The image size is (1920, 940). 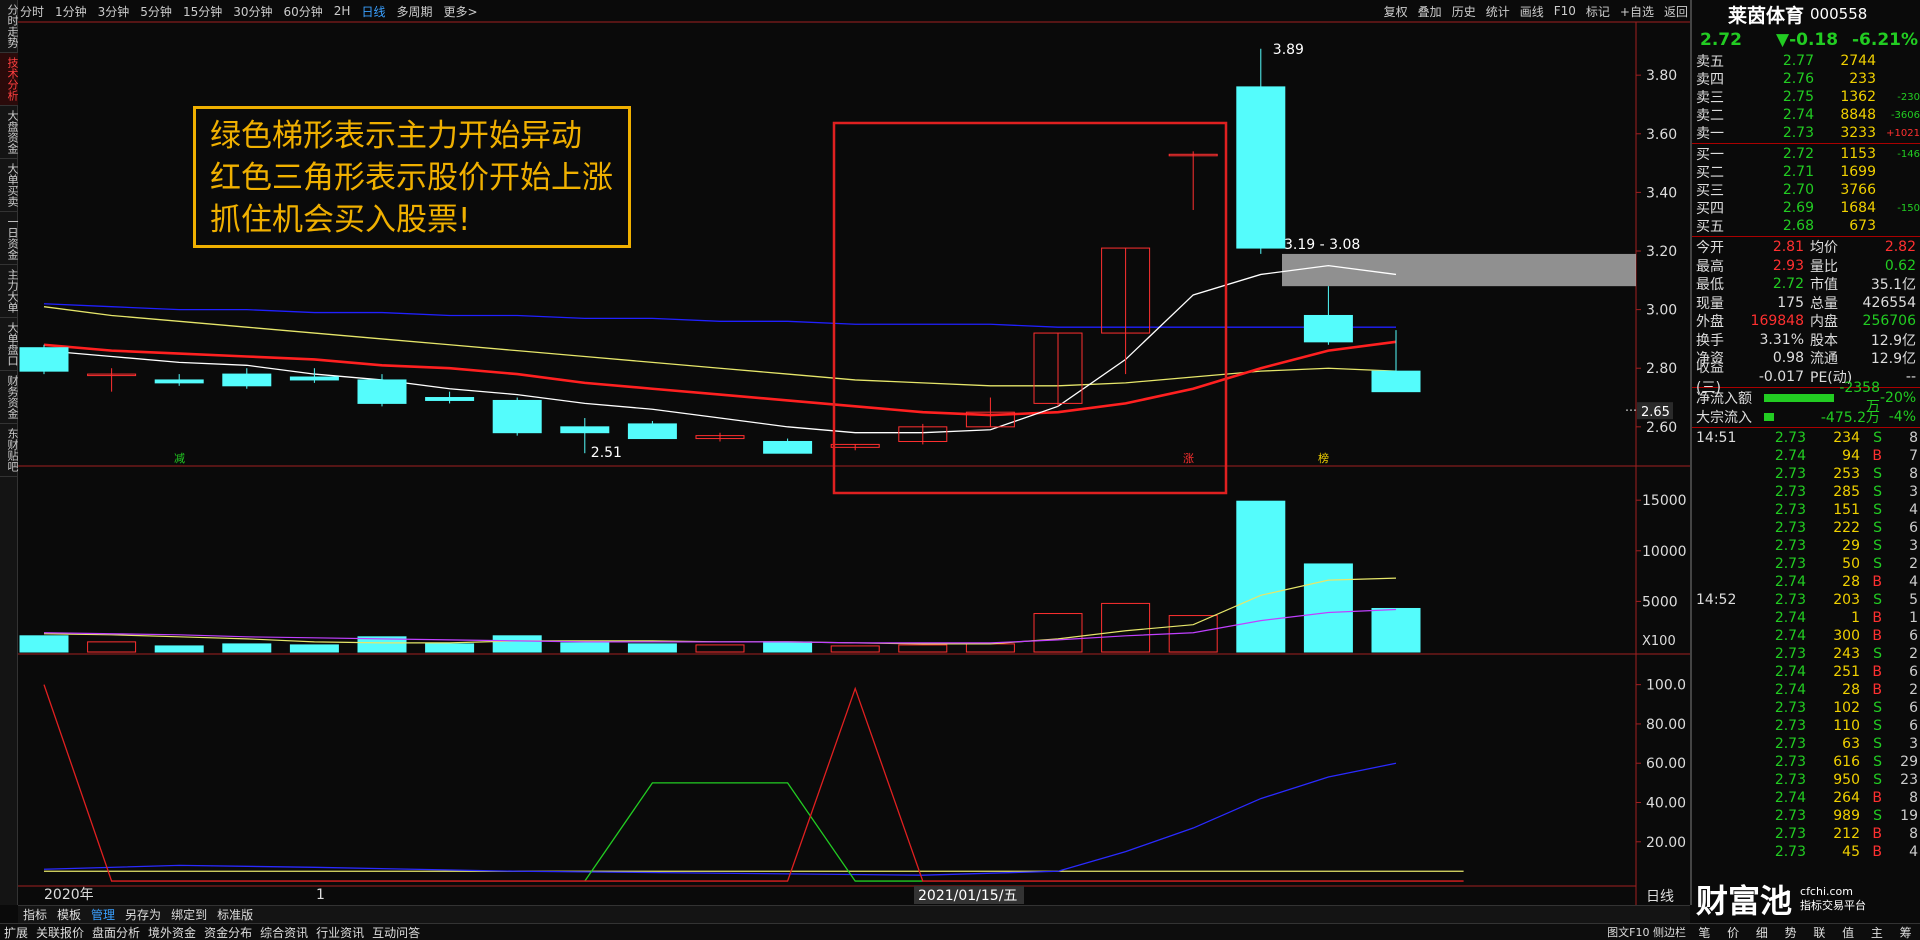 What do you see at coordinates (1666, 725) in the screenshot?
I see `ind-tick-label: 80.00` at bounding box center [1666, 725].